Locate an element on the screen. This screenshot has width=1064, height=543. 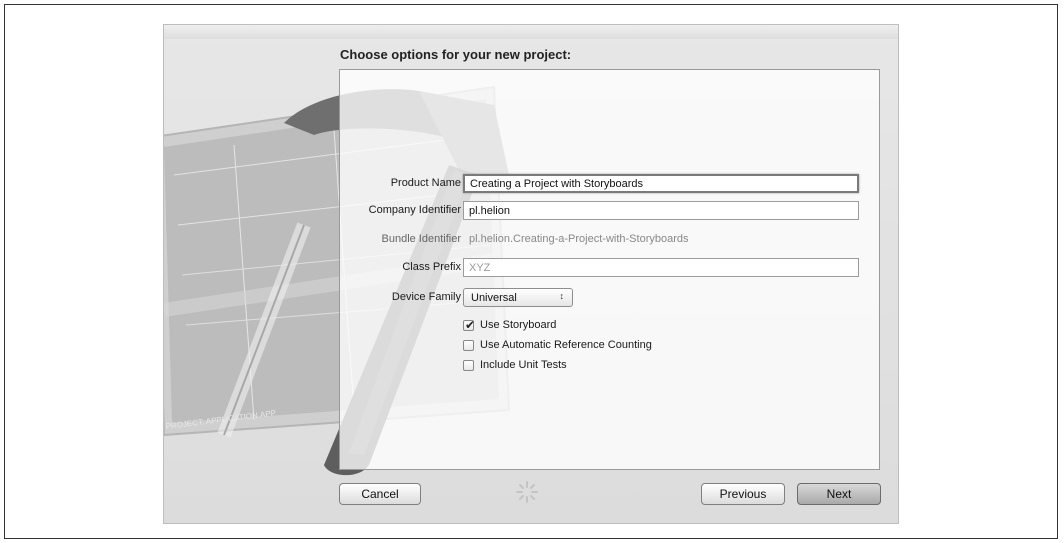
use-storyboard-checkbox: ✔ is located at coordinates (469, 325).